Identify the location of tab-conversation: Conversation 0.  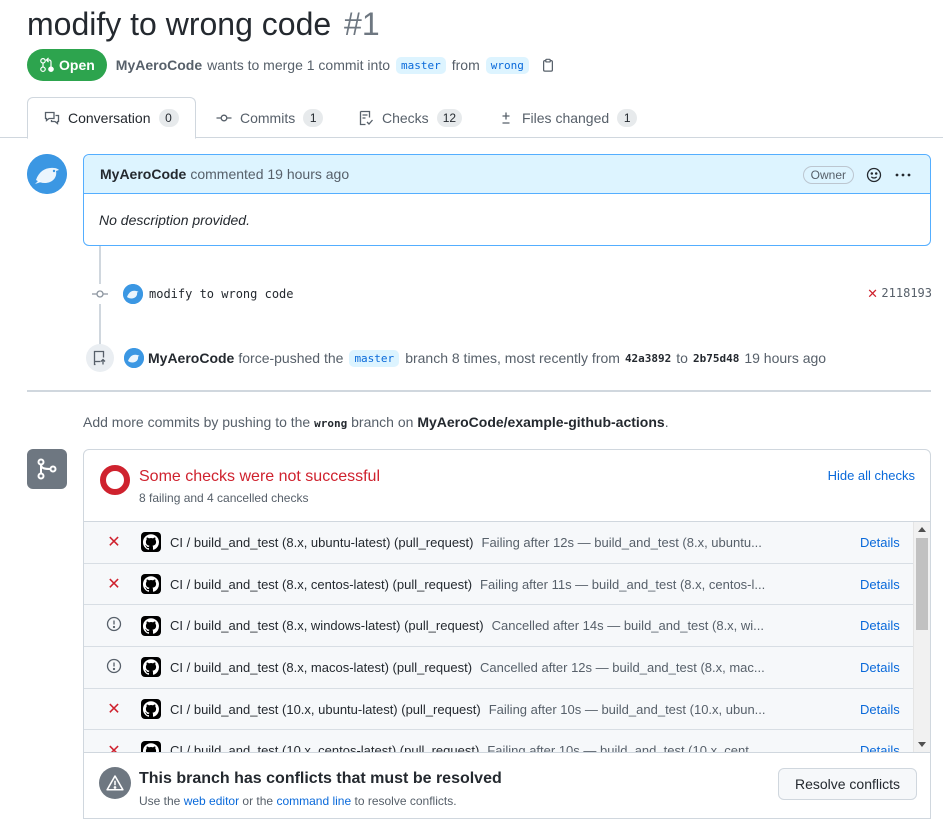
(111, 118).